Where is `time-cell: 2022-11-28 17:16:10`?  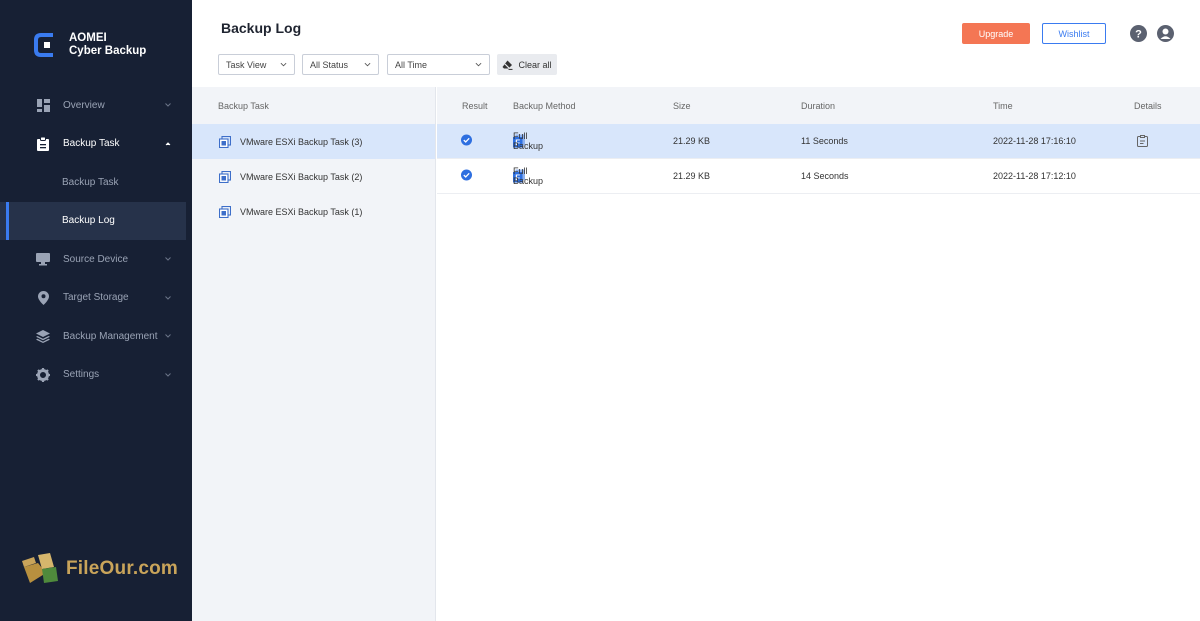
time-cell: 2022-11-28 17:16:10 is located at coordinates (1034, 141).